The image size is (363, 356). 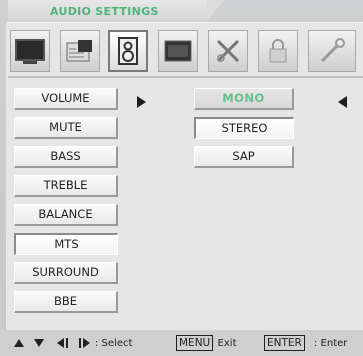 What do you see at coordinates (104, 11) in the screenshot?
I see `page-title: AUDIO SETTINGS` at bounding box center [104, 11].